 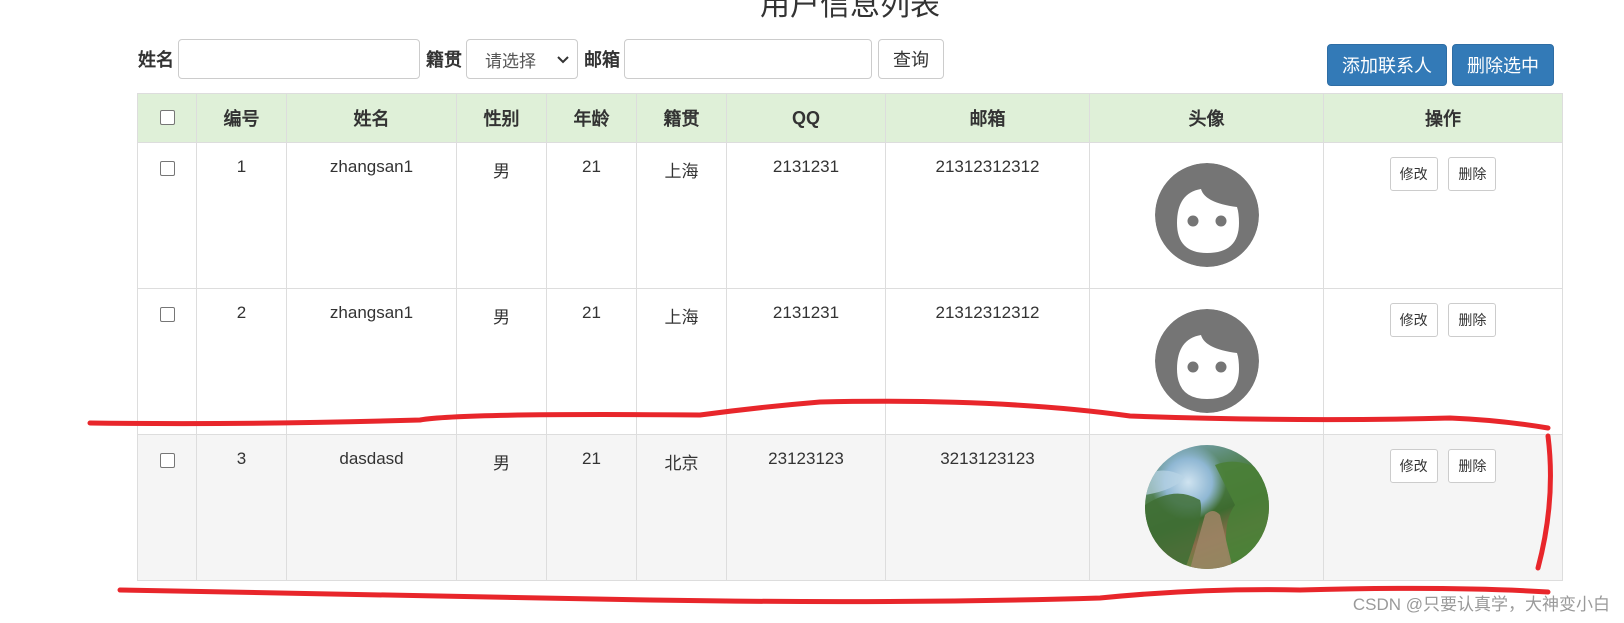 I want to click on watermark: CSDN @只要认真学，大神变小白, so click(x=1481, y=604).